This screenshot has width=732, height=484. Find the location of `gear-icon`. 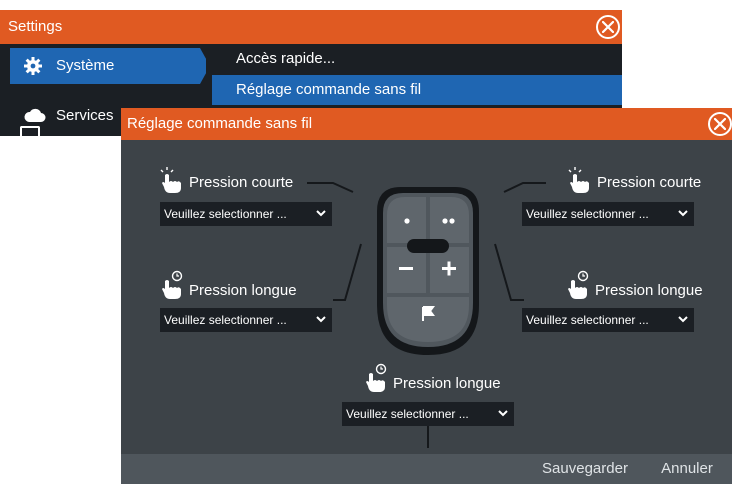

gear-icon is located at coordinates (33, 68).